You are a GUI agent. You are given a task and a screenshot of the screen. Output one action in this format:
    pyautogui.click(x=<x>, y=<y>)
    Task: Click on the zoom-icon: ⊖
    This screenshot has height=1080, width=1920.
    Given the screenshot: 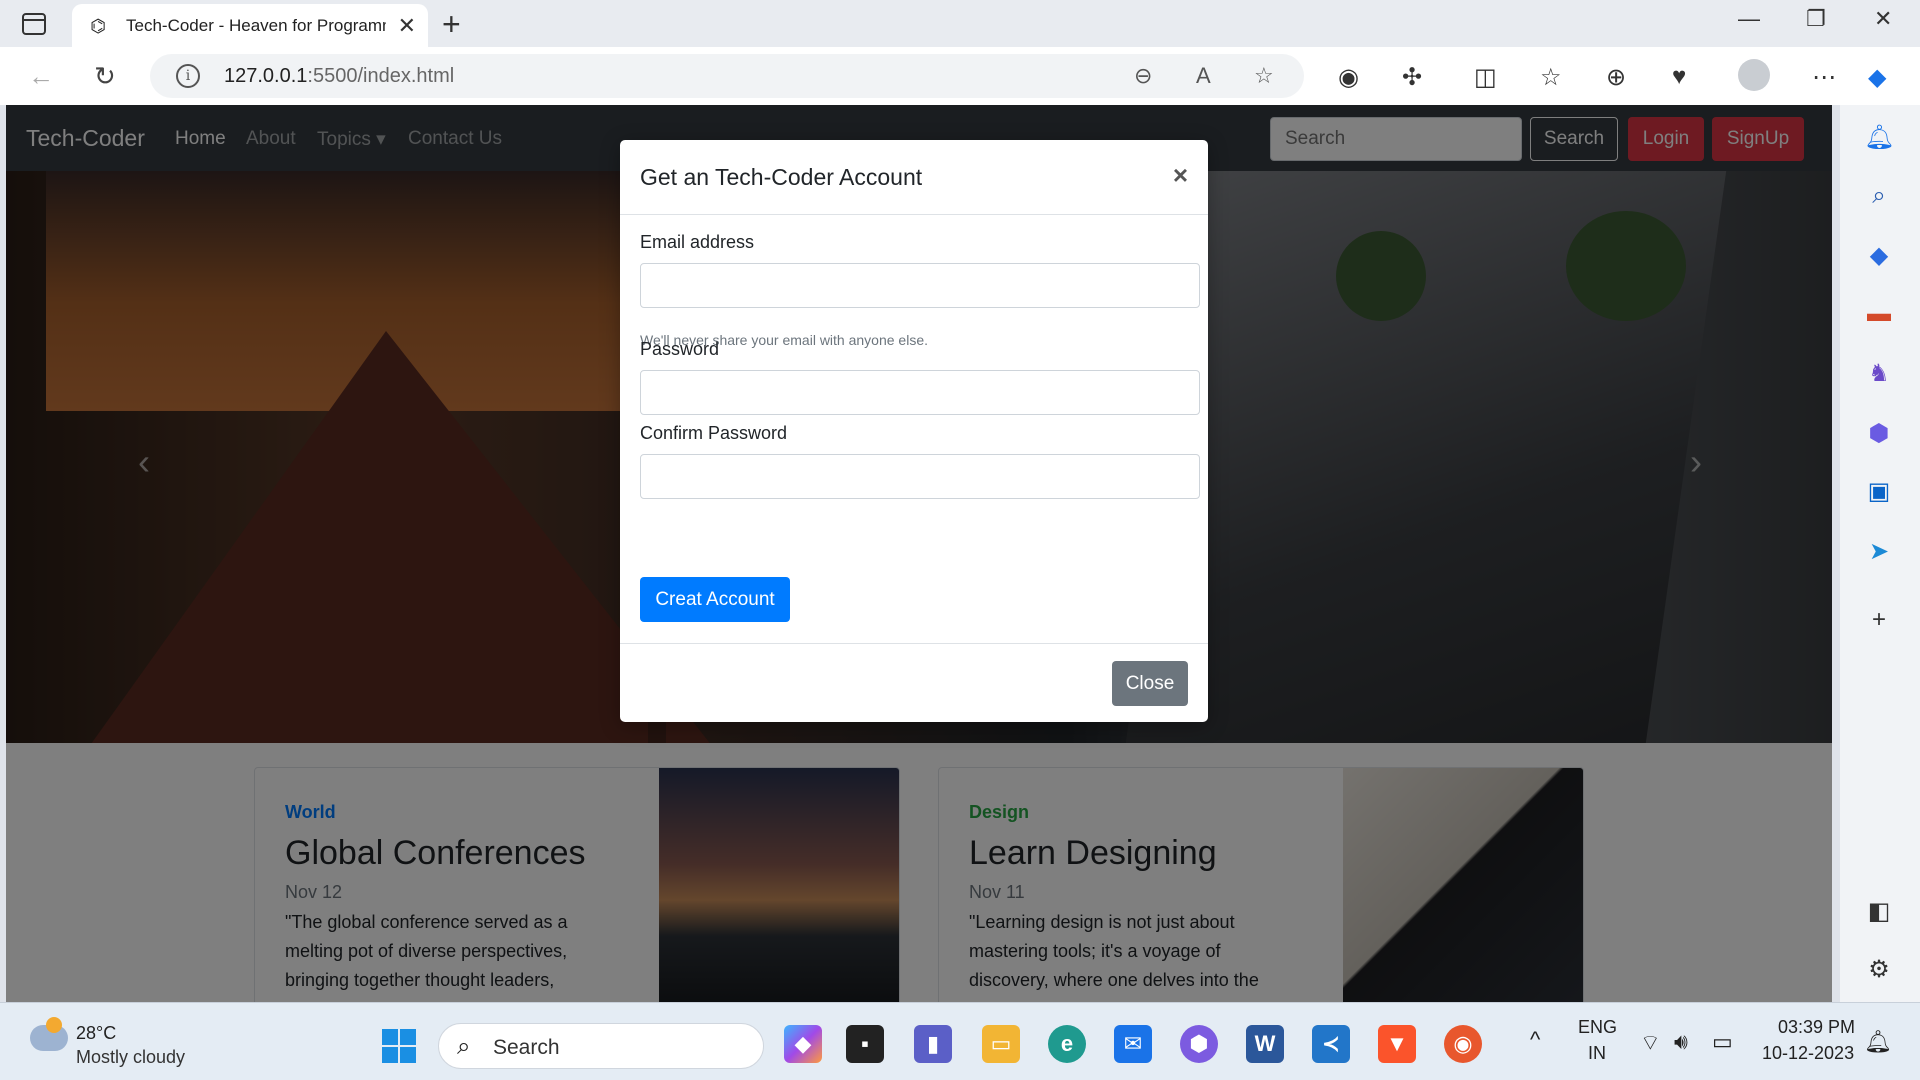 What is the action you would take?
    pyautogui.click(x=1143, y=76)
    